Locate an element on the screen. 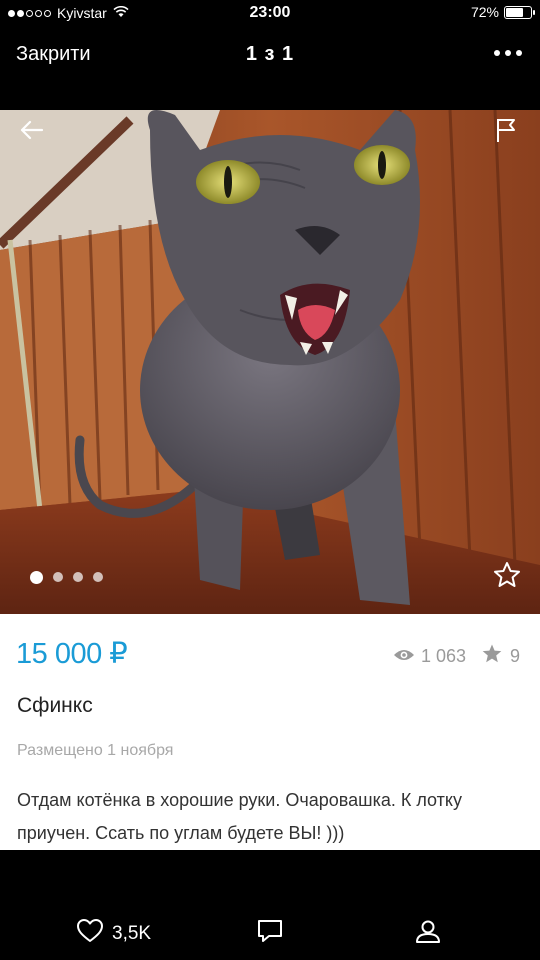 The width and height of the screenshot is (540, 960). like-button: 3,5K is located at coordinates (113, 933).